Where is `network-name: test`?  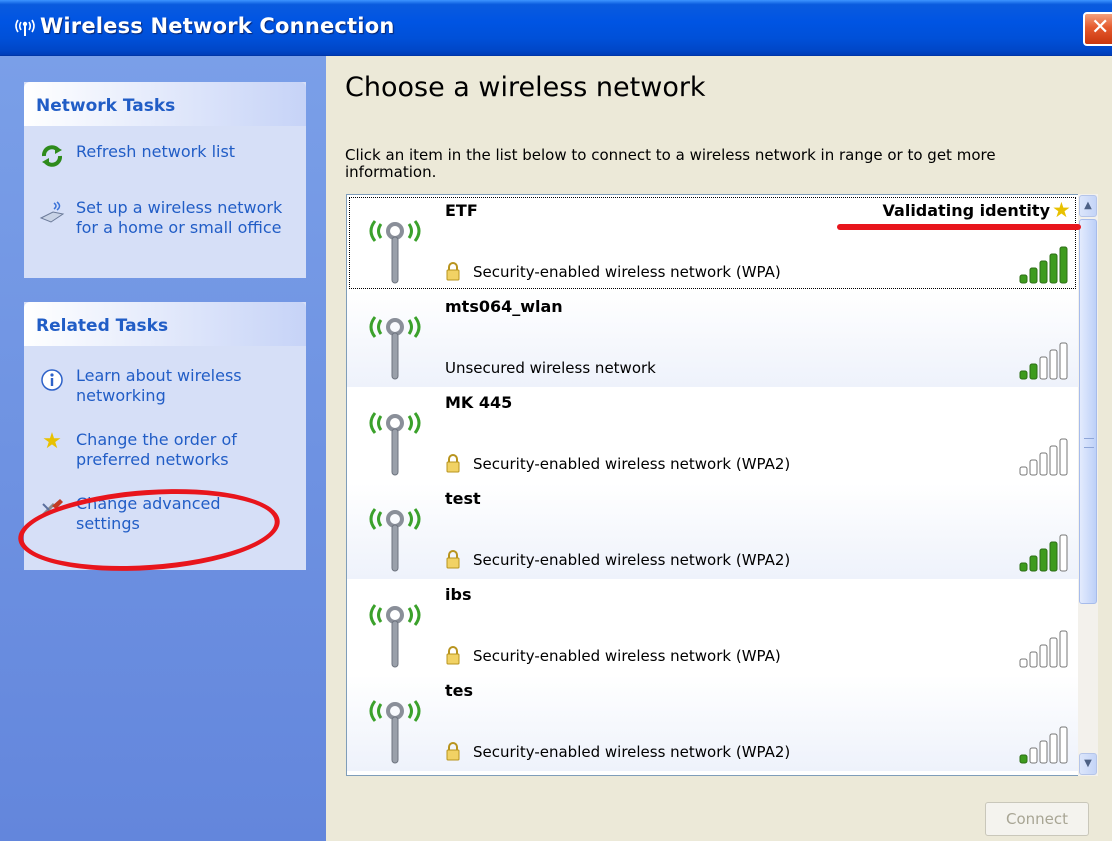
network-name: test is located at coordinates (463, 498).